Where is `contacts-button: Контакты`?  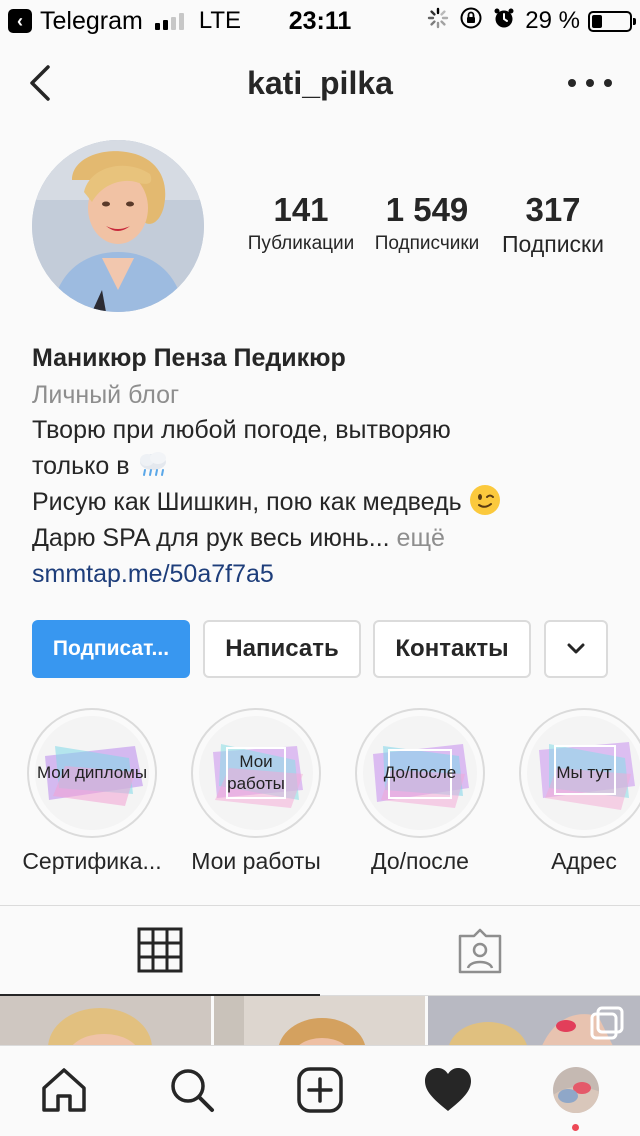 contacts-button: Контакты is located at coordinates (452, 649).